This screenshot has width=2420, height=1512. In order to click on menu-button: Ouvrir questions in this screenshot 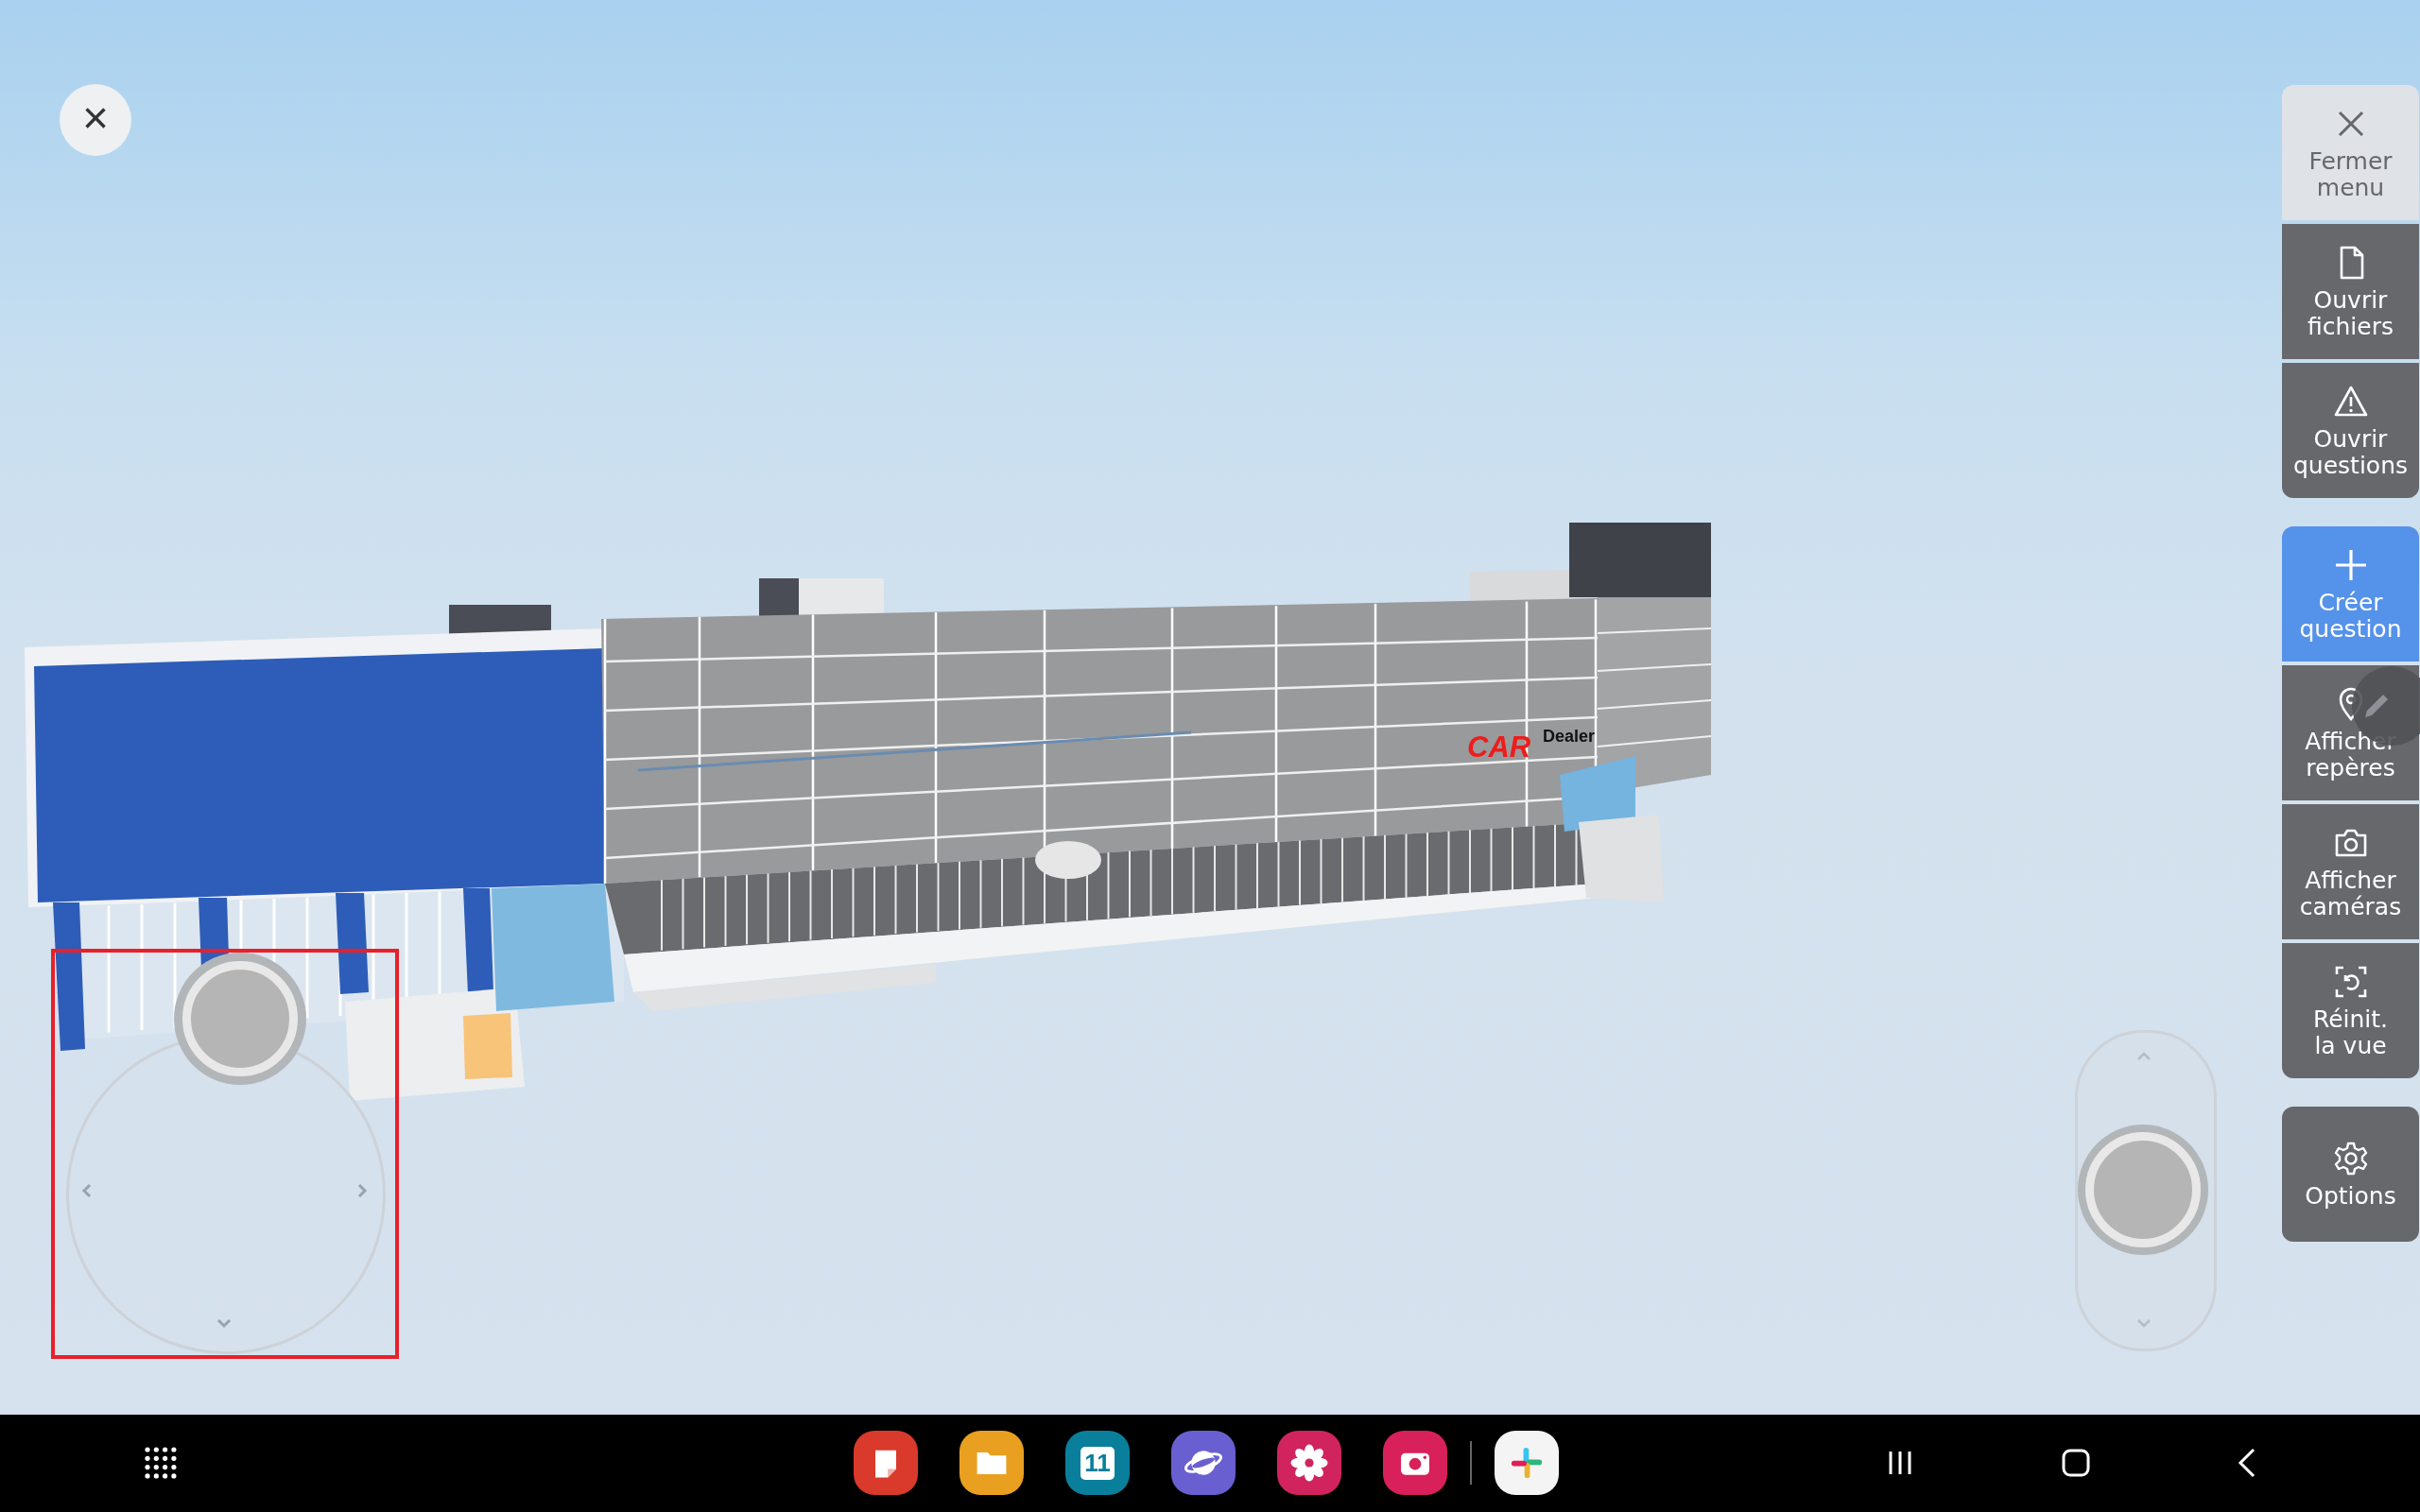, I will do `click(2350, 430)`.